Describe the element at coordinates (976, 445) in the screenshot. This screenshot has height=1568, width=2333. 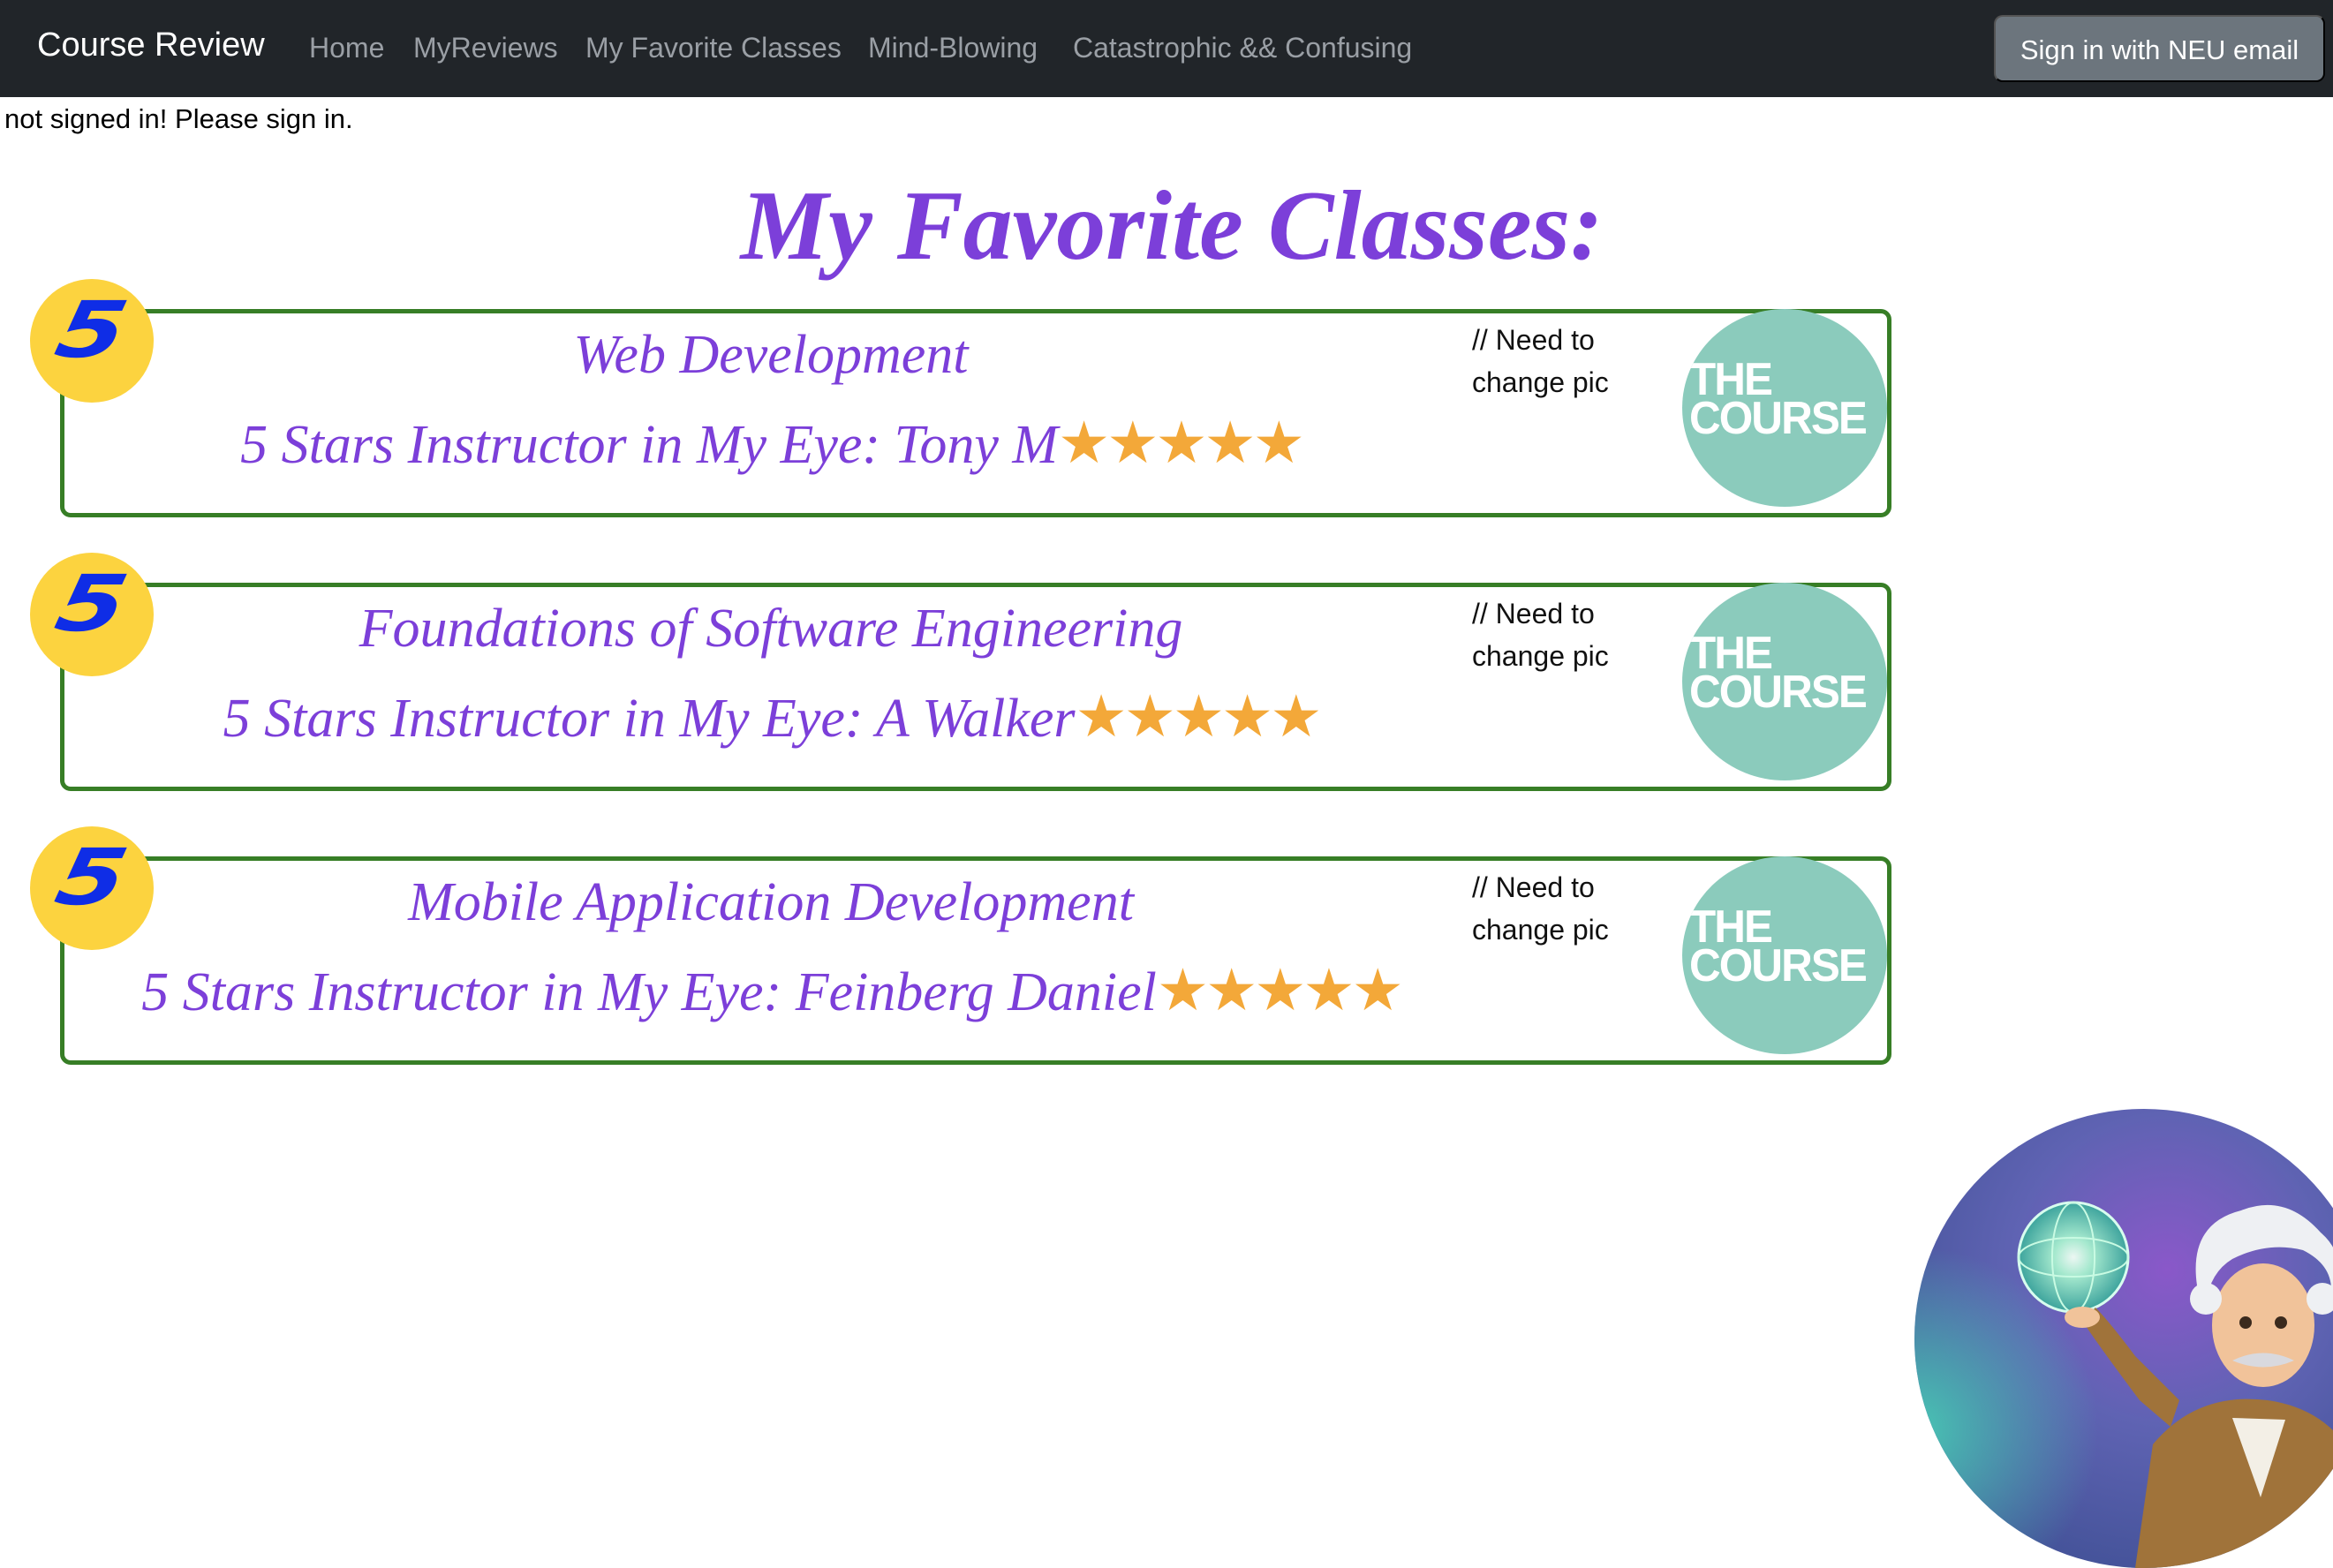
I see `instructor-name: Tony M` at that location.